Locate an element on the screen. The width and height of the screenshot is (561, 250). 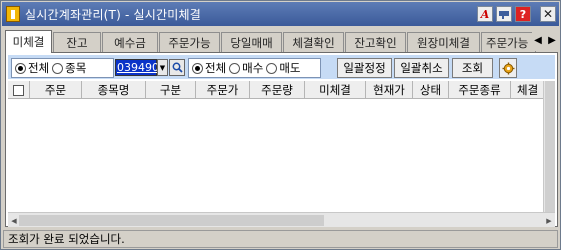
grid-header: 주문 종목명 구분 주문가 주문량 미체결 현재가 상태 주문종류 체결 is located at coordinates (275, 90).